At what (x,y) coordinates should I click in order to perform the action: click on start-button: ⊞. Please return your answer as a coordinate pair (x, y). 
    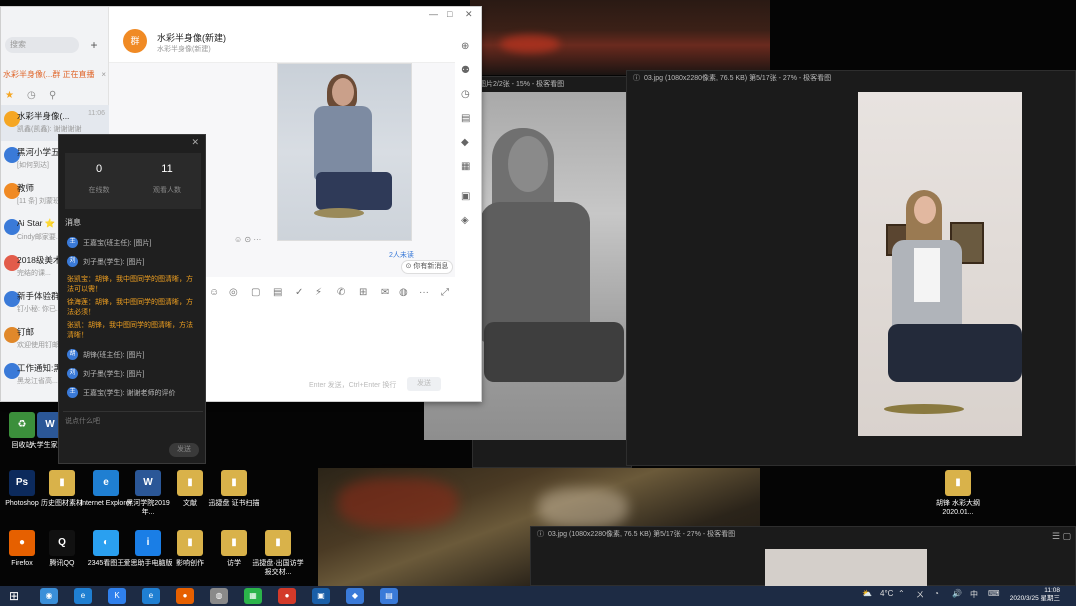
    Looking at the image, I should click on (14, 596).